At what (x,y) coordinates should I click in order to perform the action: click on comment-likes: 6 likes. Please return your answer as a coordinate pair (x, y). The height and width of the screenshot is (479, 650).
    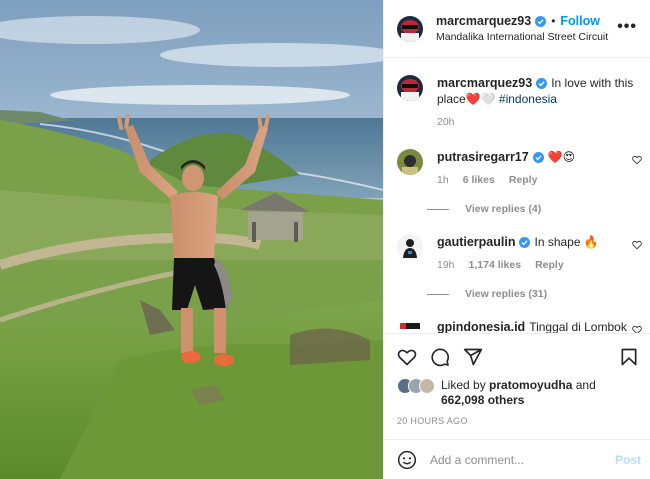
    Looking at the image, I should click on (479, 180).